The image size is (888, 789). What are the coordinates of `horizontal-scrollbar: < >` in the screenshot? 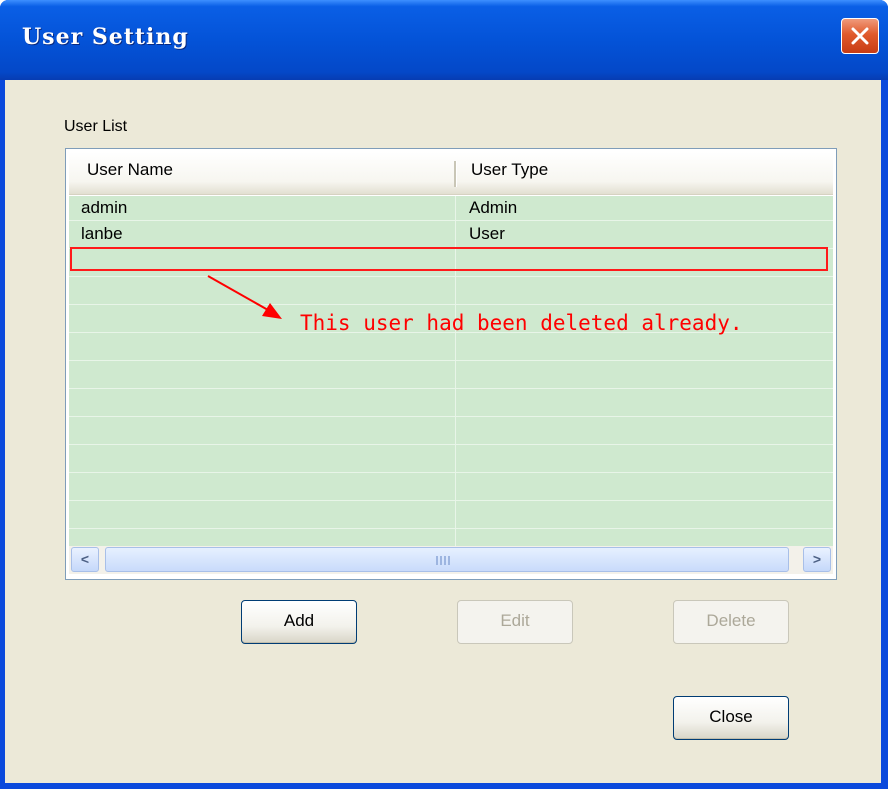 It's located at (451, 560).